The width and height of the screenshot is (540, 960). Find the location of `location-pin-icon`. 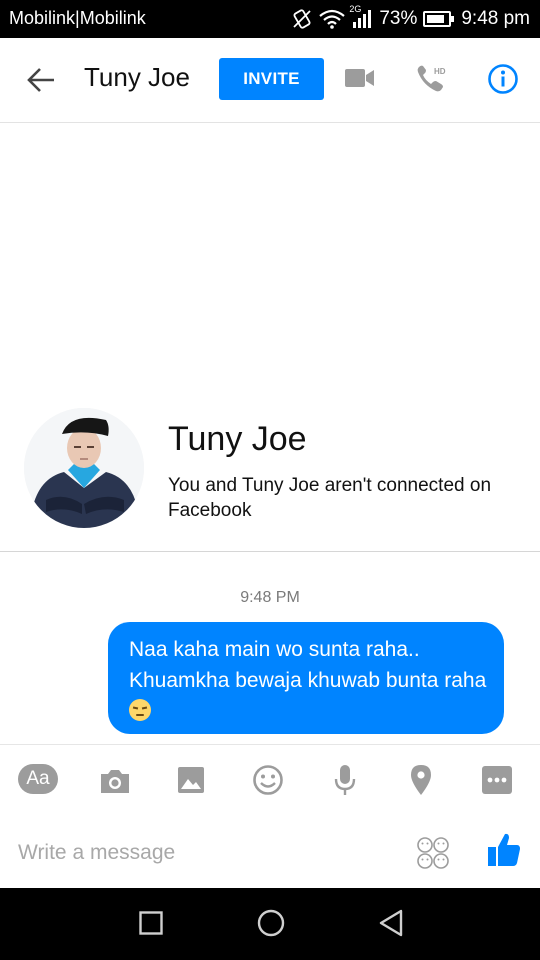

location-pin-icon is located at coordinates (421, 780).